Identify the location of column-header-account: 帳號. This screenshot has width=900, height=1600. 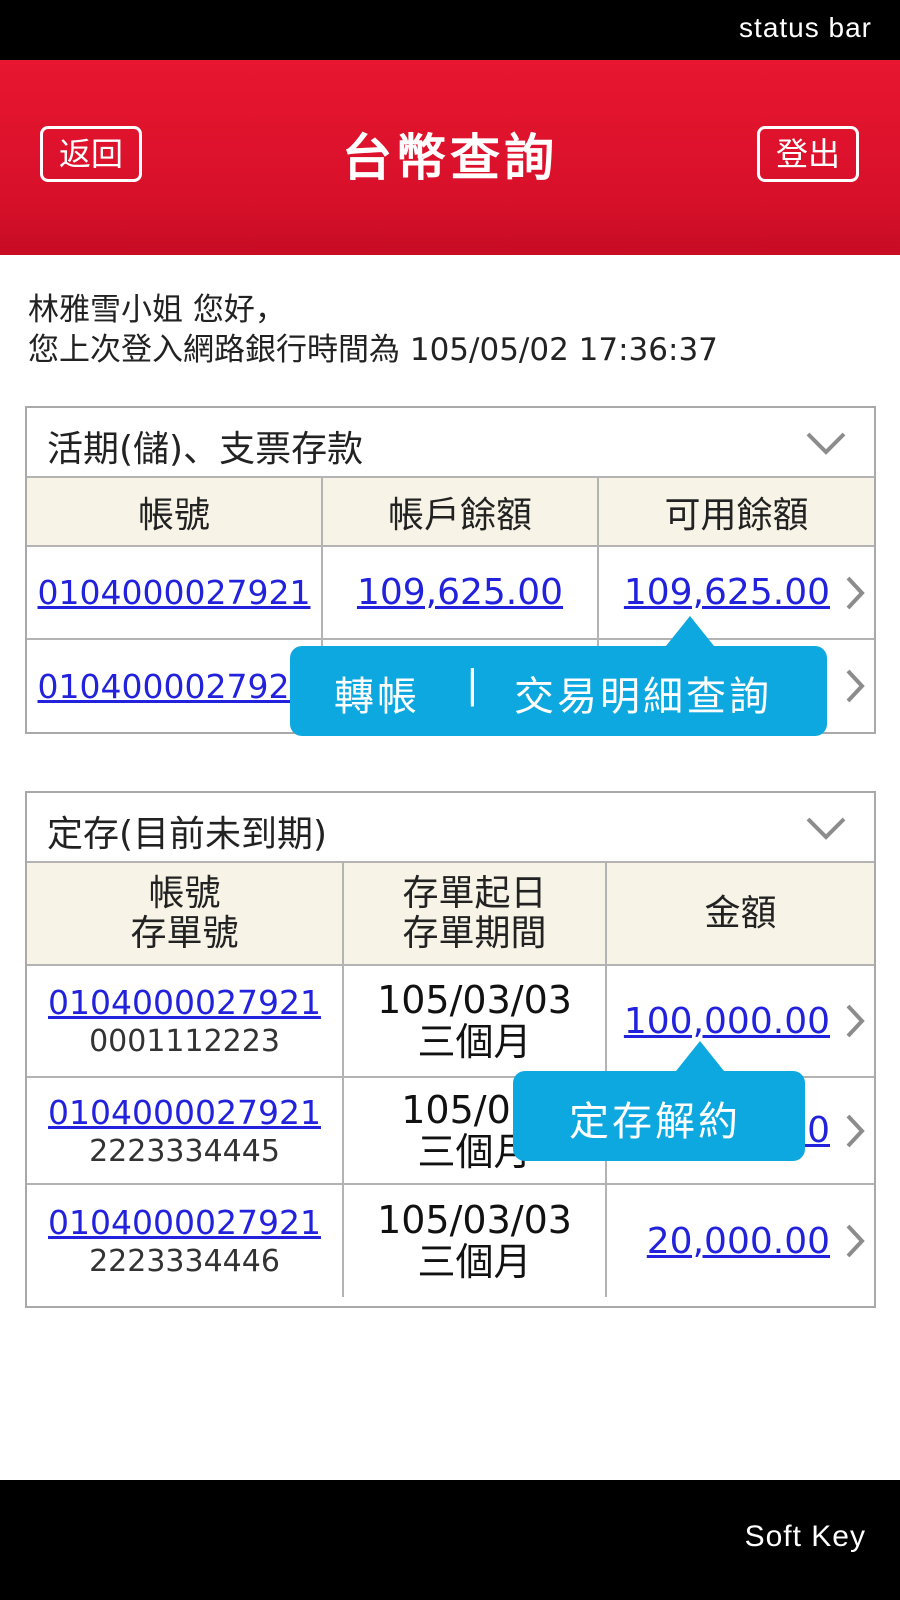
(175, 512).